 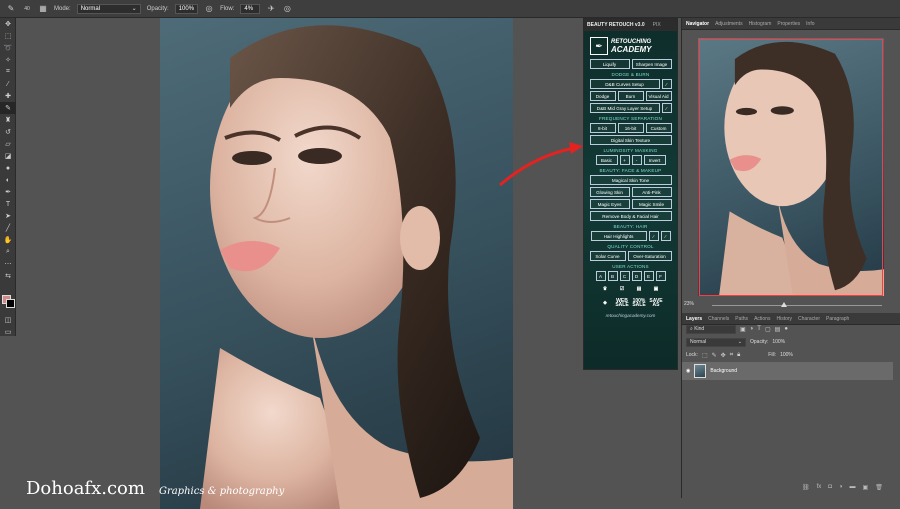 What do you see at coordinates (697, 24) in the screenshot?
I see `tab-navigator: Navigator` at bounding box center [697, 24].